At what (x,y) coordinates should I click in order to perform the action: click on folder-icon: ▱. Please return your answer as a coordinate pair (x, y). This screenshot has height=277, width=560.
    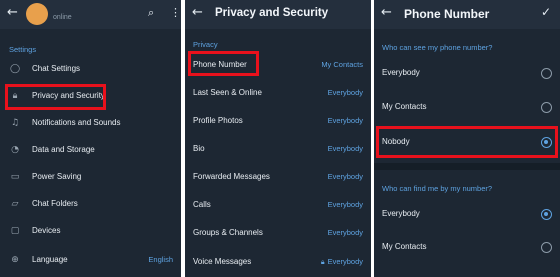
    Looking at the image, I should click on (15, 204).